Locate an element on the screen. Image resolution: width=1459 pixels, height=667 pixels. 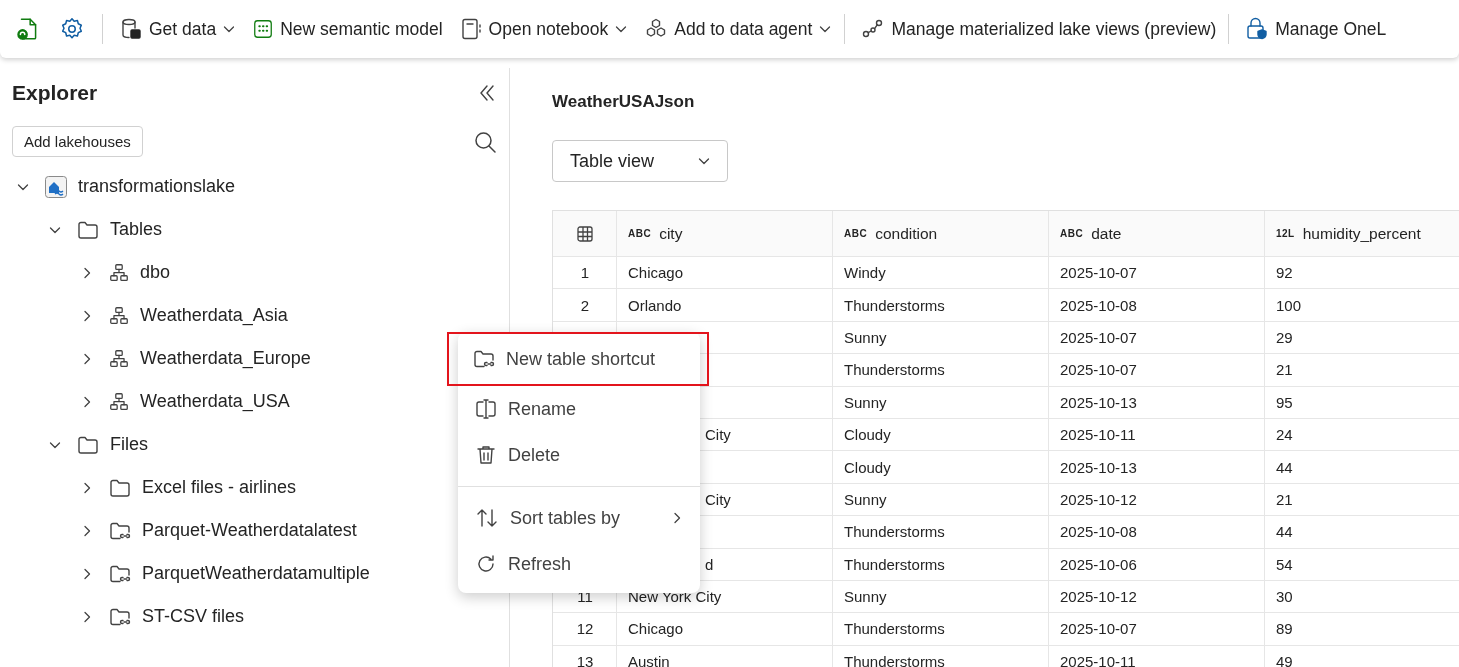
tree-item: Parquet-Weatherdatalatest is located at coordinates (249, 530).